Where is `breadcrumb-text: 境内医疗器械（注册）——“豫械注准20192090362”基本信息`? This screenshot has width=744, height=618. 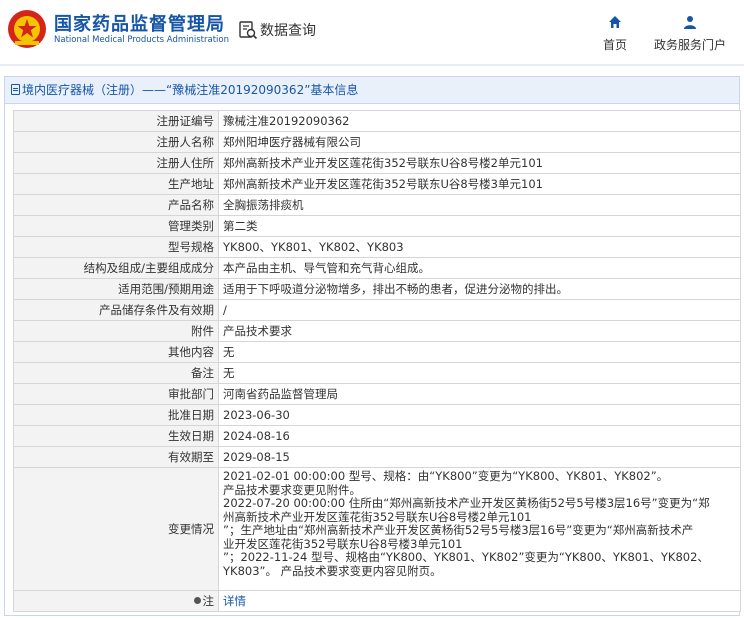
breadcrumb-text: 境内医疗器械（注册）——“豫械注准20192090362”基本信息 is located at coordinates (190, 90).